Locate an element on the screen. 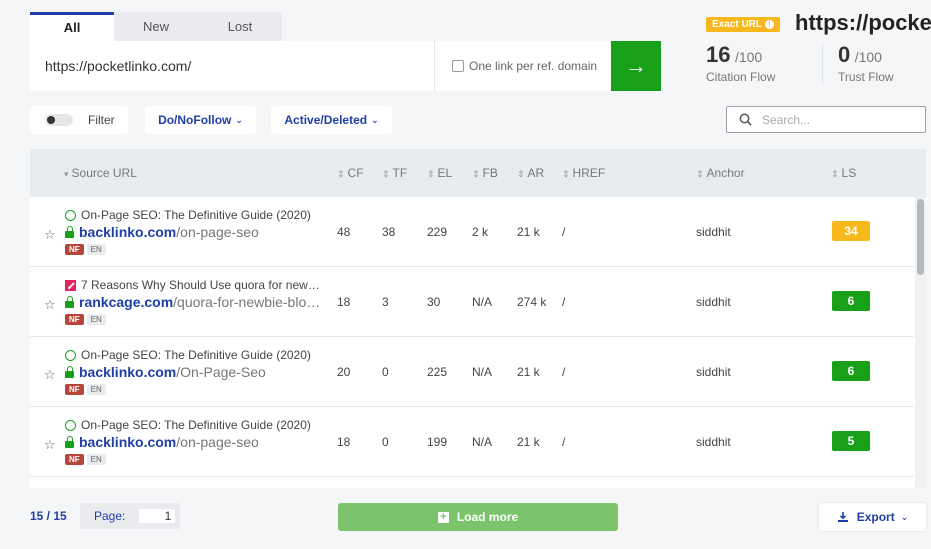 This screenshot has width=931, height=549. table-scrollbar is located at coordinates (920, 342).